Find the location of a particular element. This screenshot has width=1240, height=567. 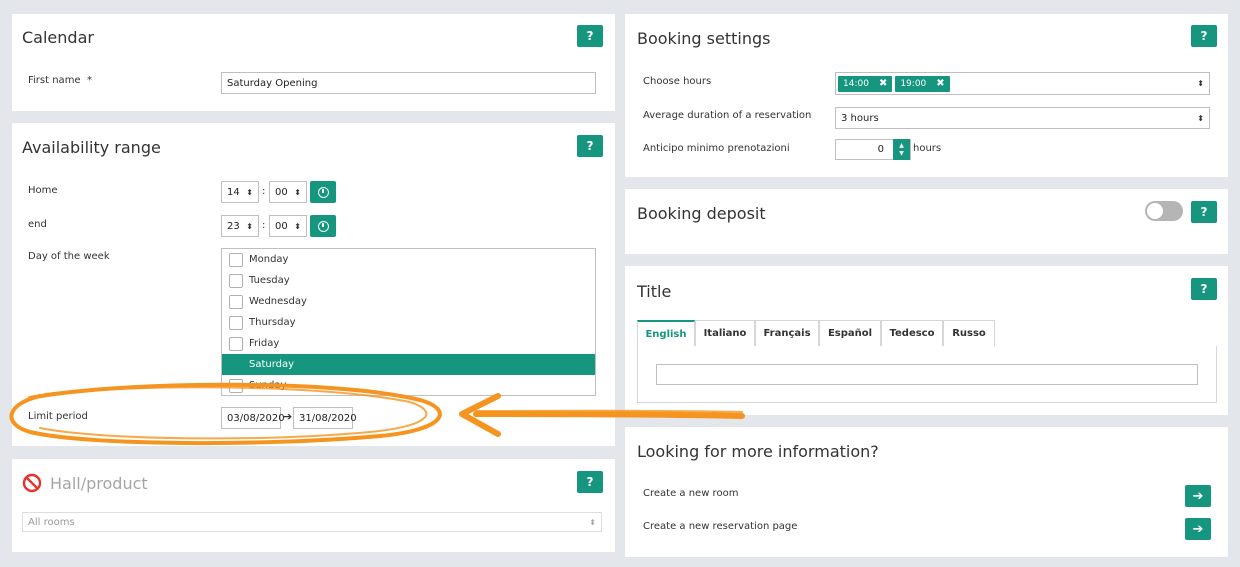

hour-tag-label: 14:00 is located at coordinates (856, 83).